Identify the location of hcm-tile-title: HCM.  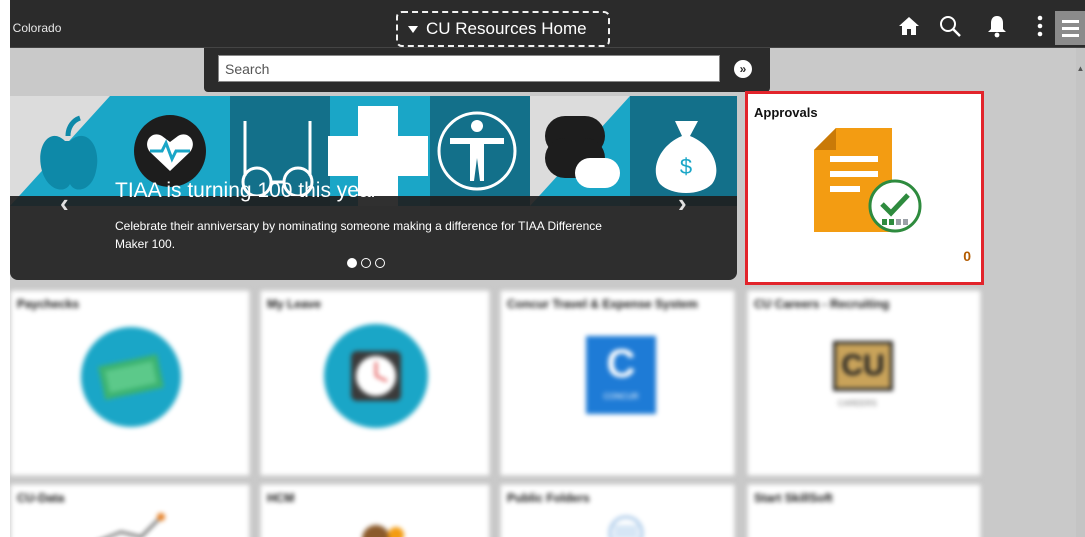
(281, 498).